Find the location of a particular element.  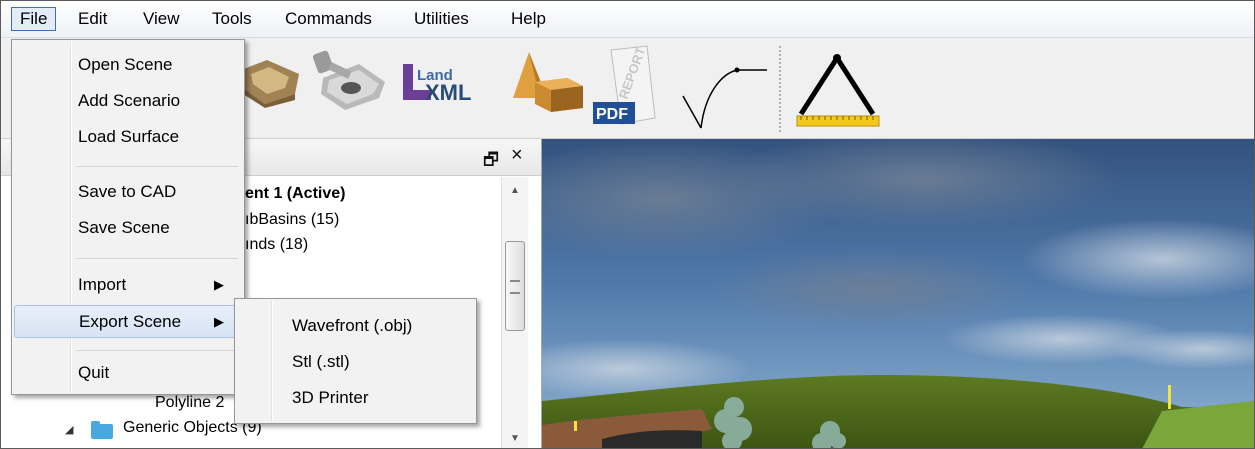

scroll-down-icon: ▼ is located at coordinates (515, 438).